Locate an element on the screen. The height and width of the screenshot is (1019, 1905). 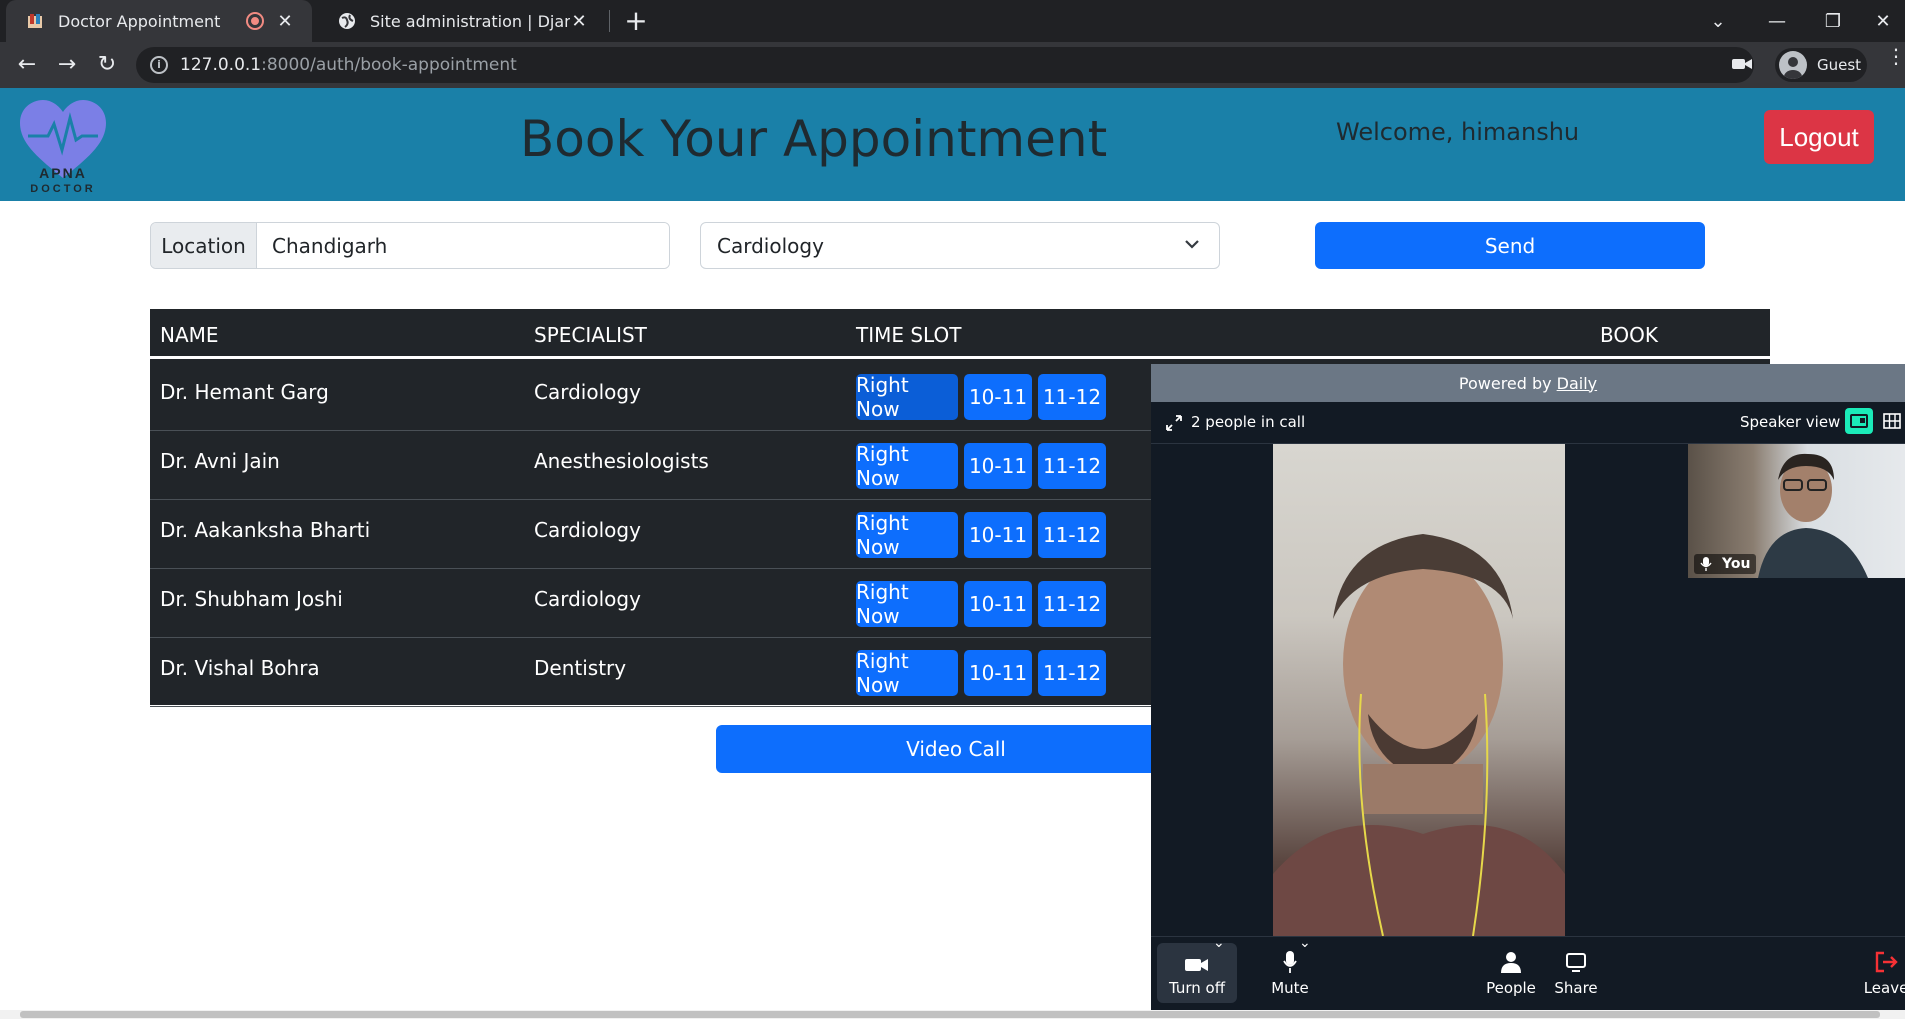
participant-face-image is located at coordinates (1419, 735).